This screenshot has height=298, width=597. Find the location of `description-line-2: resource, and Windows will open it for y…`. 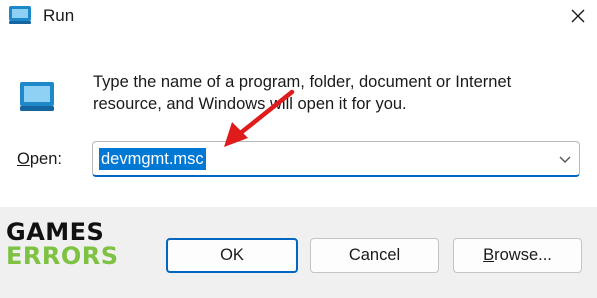

description-line-2: resource, and Windows will open it for y… is located at coordinates (250, 104).